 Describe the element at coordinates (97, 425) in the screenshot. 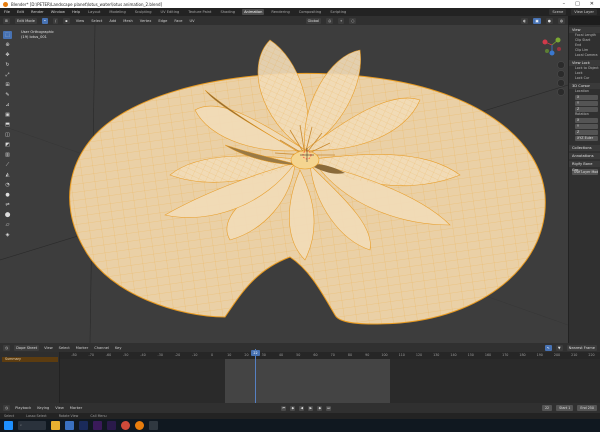

I see `premiere-icon` at that location.